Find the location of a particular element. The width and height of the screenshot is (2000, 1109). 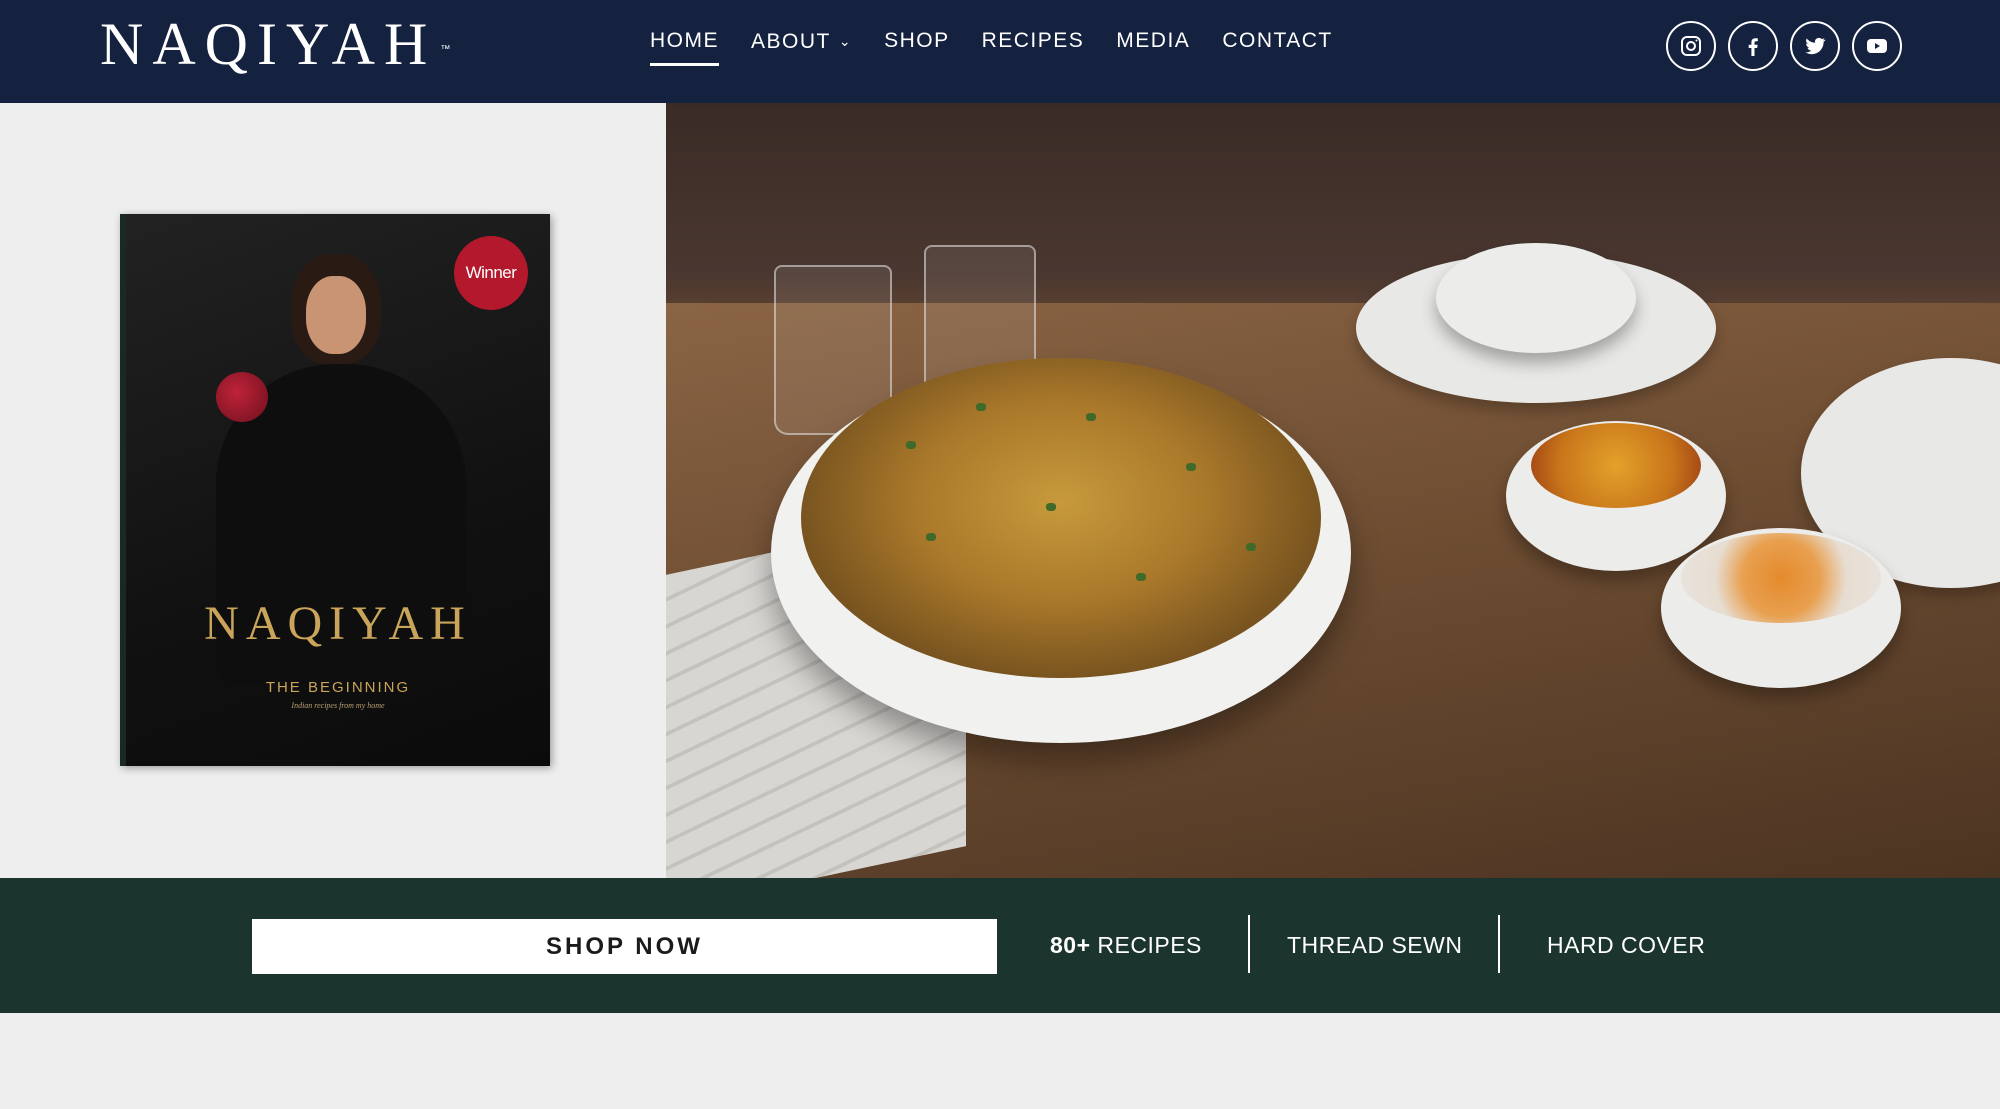

nav-recipes: RECIPES is located at coordinates (1033, 45).